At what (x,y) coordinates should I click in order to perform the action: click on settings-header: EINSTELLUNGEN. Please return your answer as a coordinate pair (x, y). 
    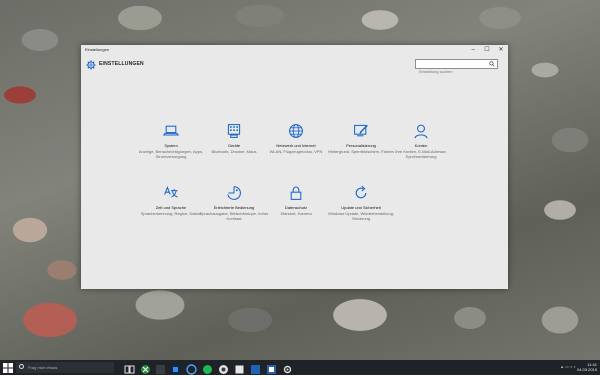
    Looking at the image, I should click on (294, 65).